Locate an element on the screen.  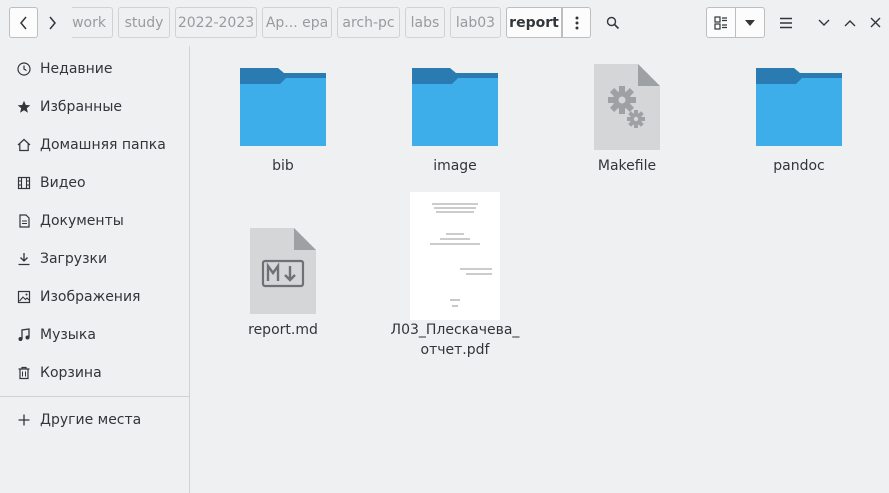
close-button is located at coordinates (875, 22).